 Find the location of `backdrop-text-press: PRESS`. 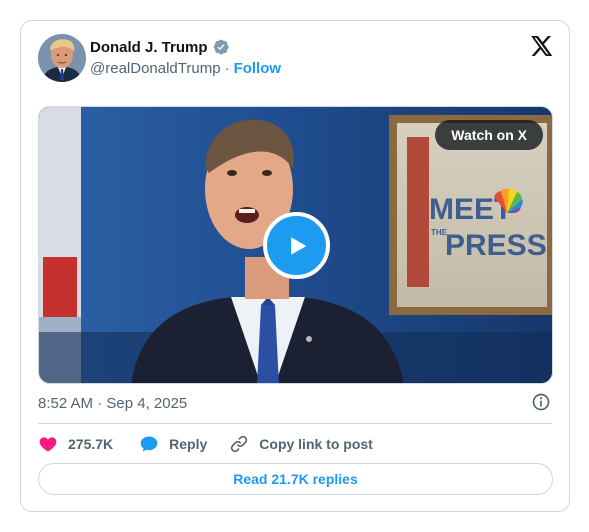

backdrop-text-press: PRESS is located at coordinates (496, 245).